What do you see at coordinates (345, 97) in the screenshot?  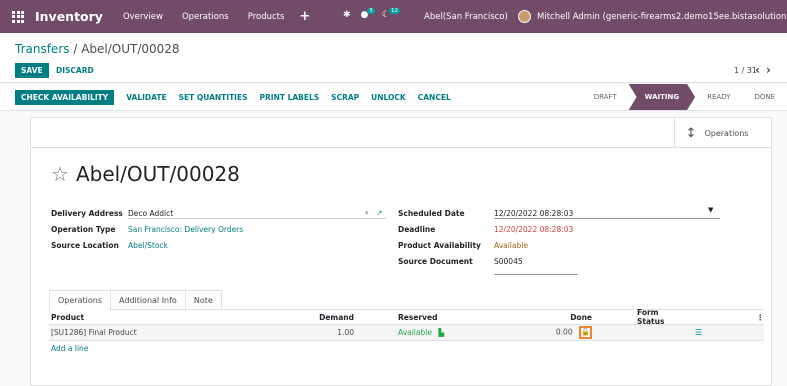 I see `scrap-button: SCRAP` at bounding box center [345, 97].